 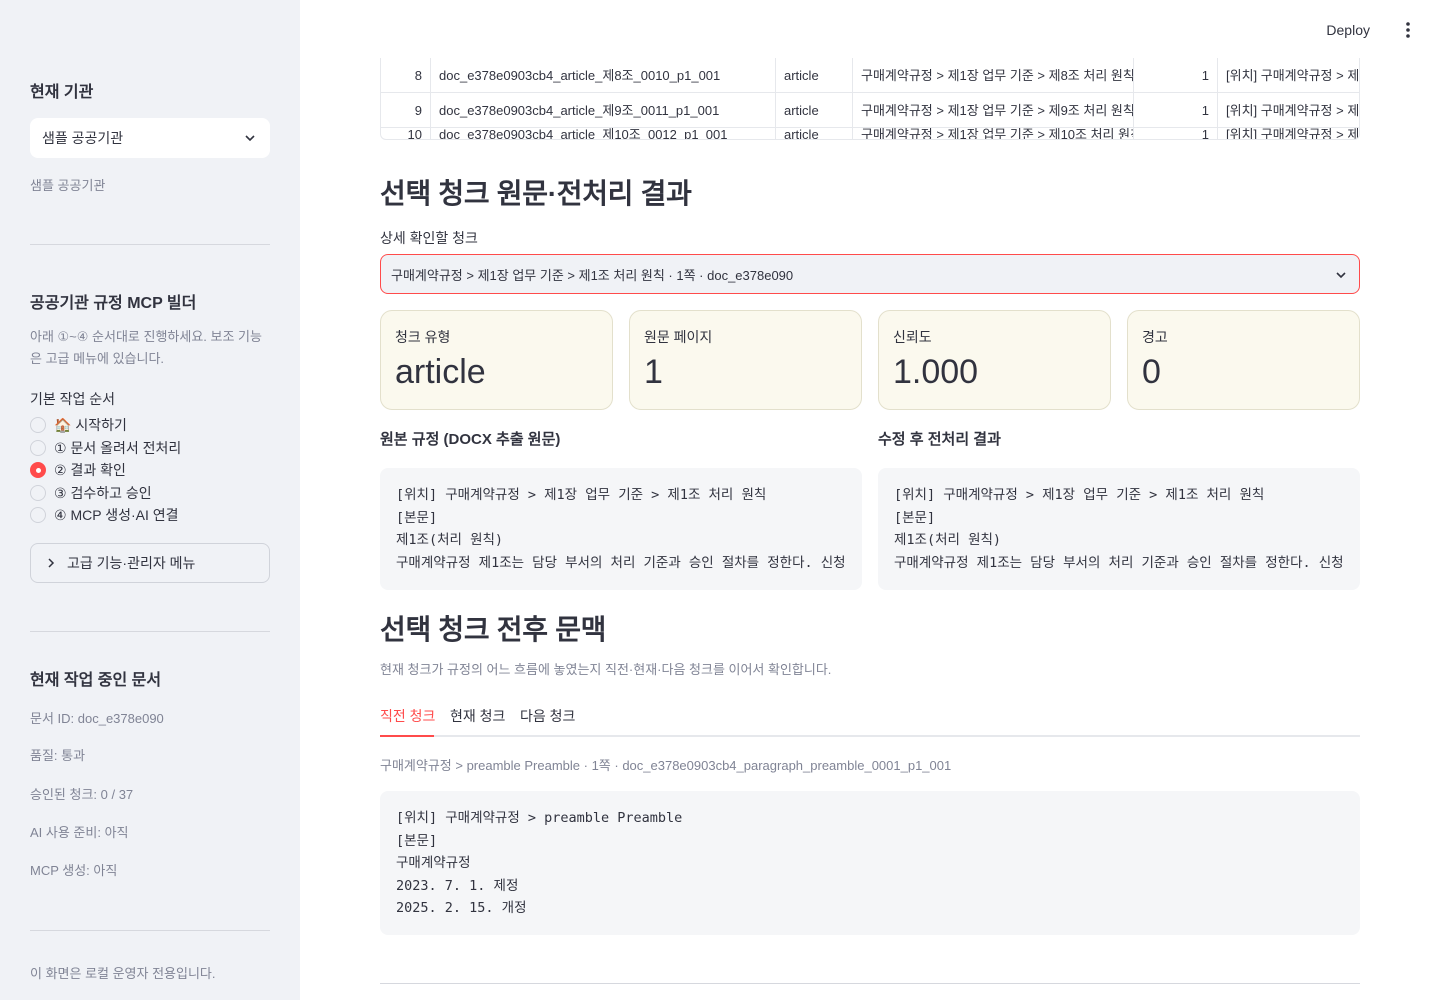 I want to click on step-radio-option: ④ MCP 생성·AI 연결, so click(x=150, y=515).